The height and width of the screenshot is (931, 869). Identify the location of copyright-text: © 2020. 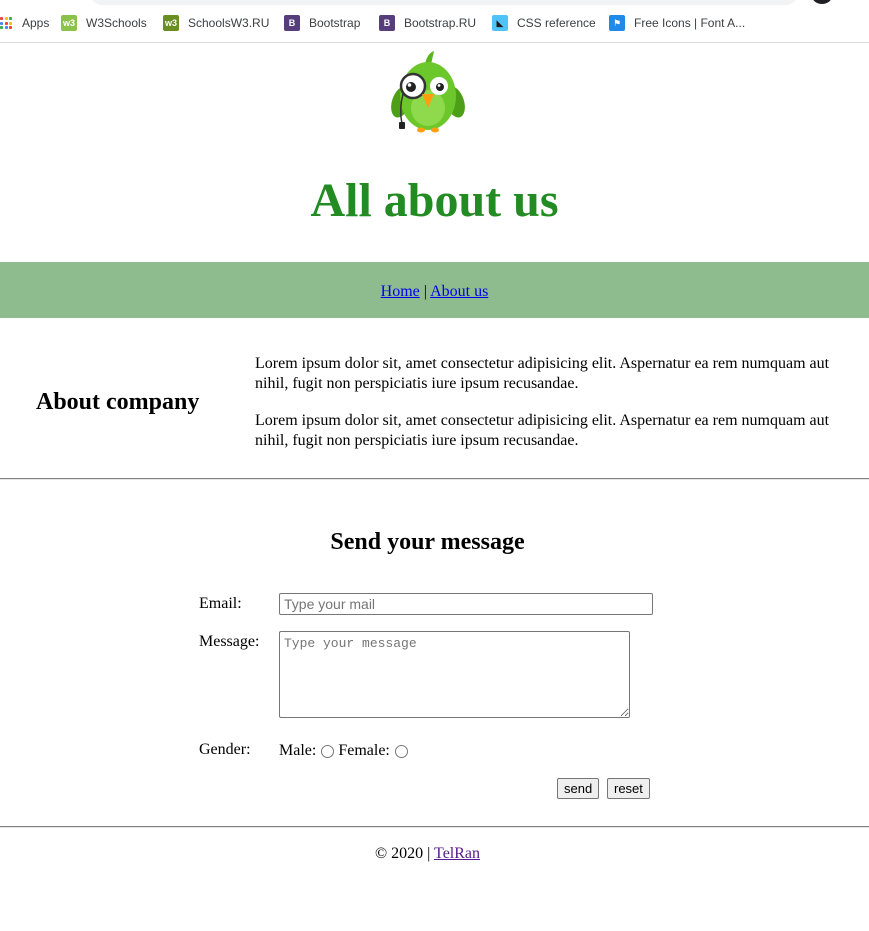
(399, 853).